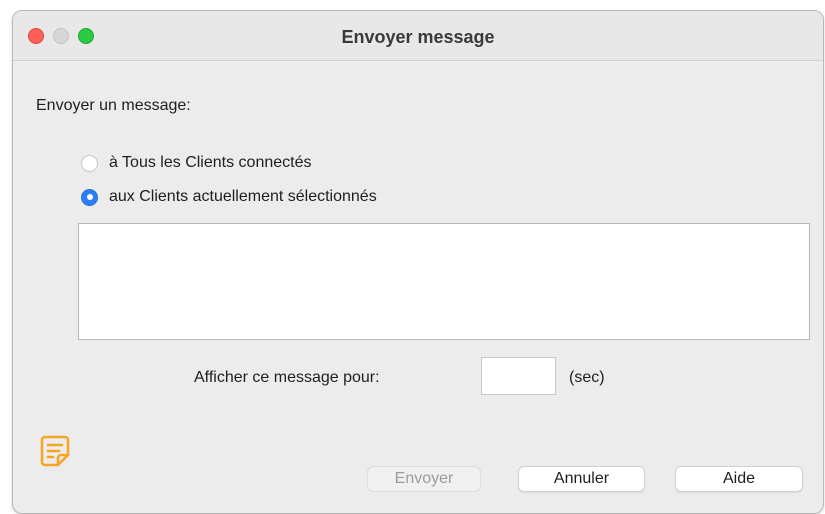 This screenshot has width=825, height=514. I want to click on radio-all-clients-row: à Tous les Clients connectés, so click(196, 163).